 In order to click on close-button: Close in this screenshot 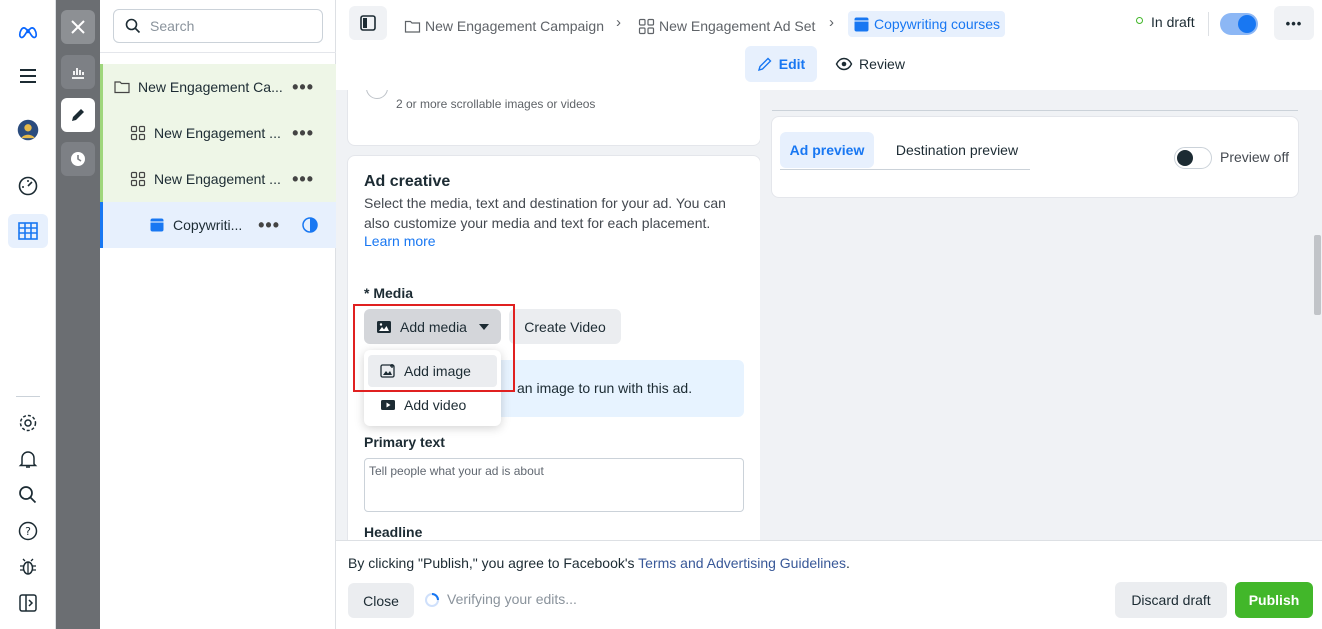, I will do `click(381, 600)`.